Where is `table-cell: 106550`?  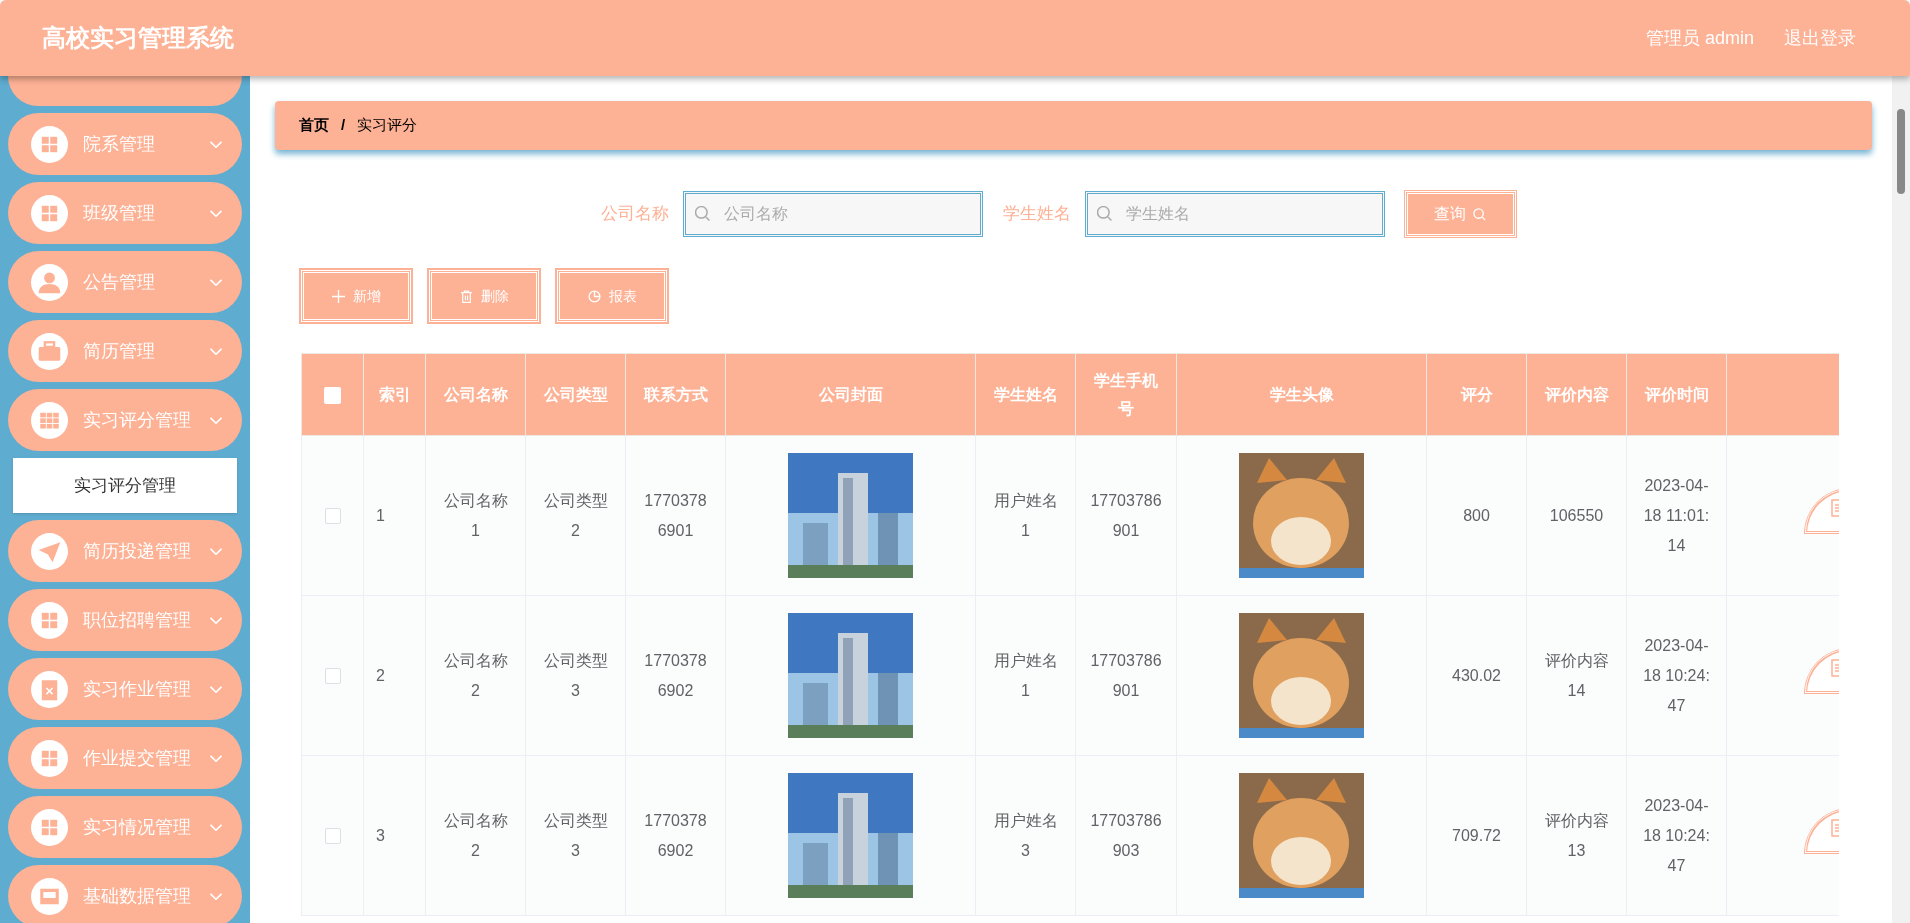
table-cell: 106550 is located at coordinates (1576, 515).